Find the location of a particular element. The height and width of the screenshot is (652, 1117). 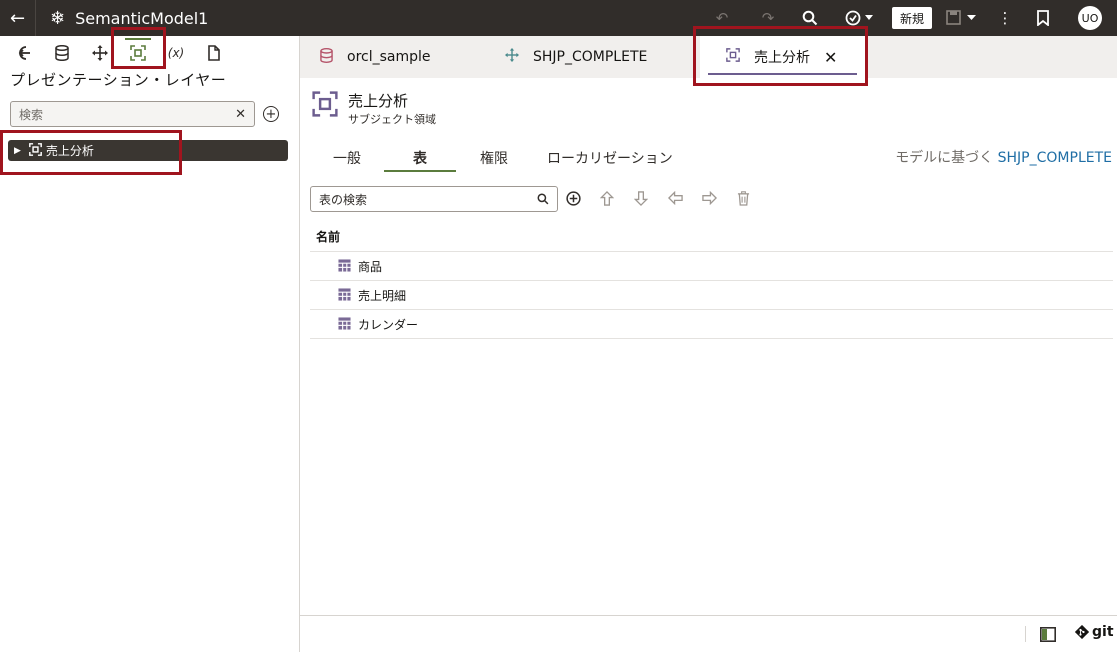

back-arrow-icon: ← is located at coordinates (18, 18).